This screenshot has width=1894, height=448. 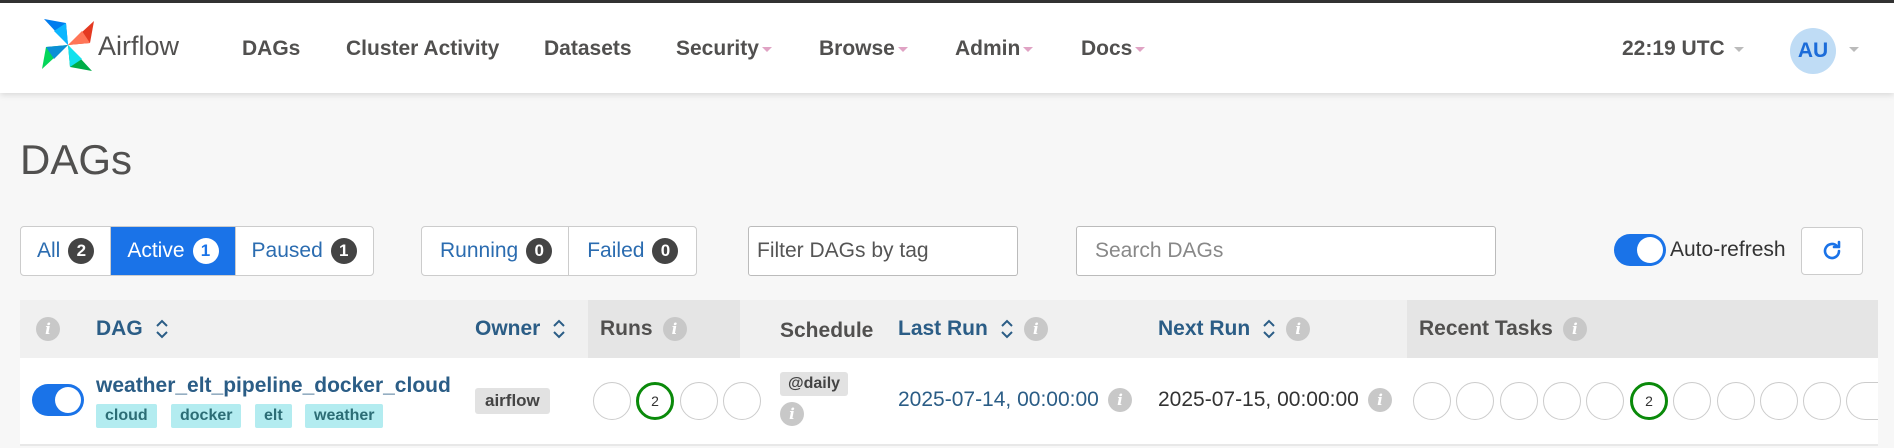 I want to click on airflow-logo-icon, so click(x=68, y=45).